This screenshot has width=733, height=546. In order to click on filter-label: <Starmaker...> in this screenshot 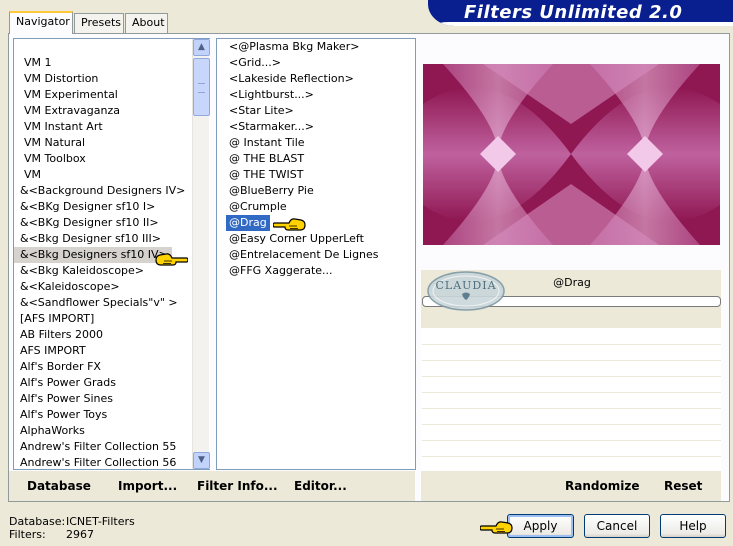, I will do `click(272, 126)`.